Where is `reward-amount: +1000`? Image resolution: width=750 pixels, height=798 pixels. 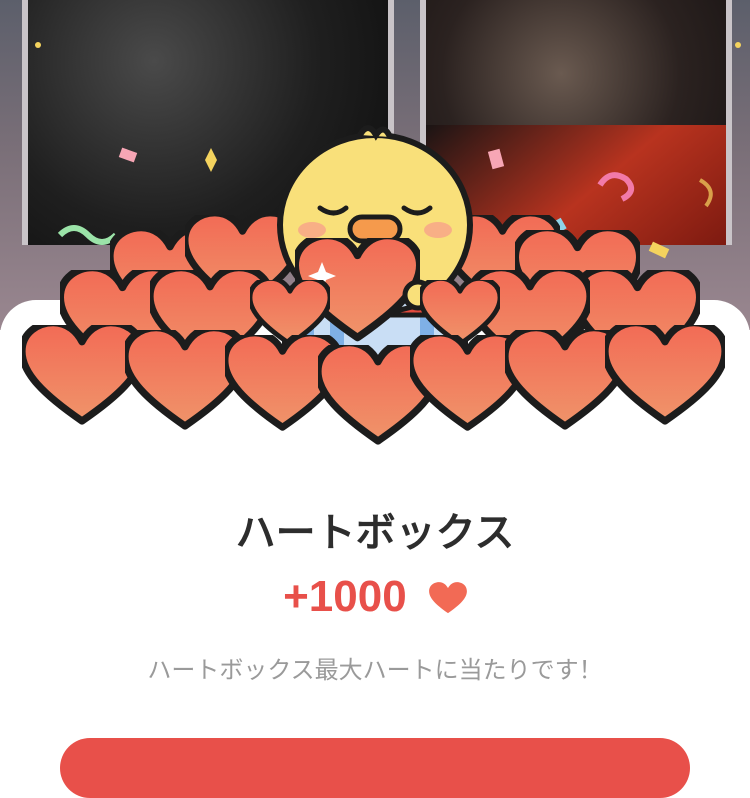
reward-amount: +1000 is located at coordinates (345, 596).